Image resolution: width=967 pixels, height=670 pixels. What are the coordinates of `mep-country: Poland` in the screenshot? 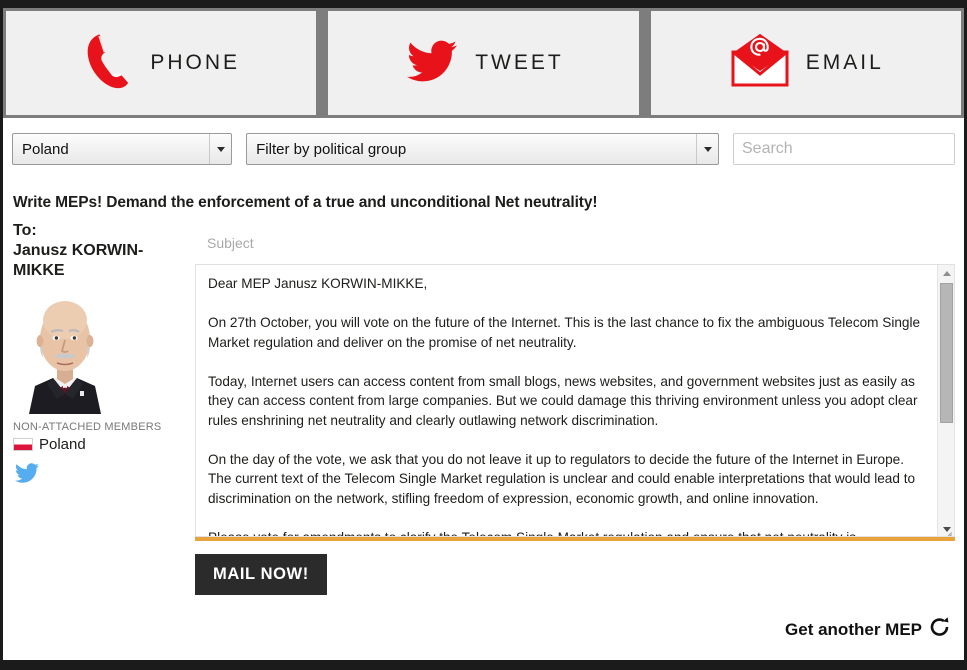 It's located at (100, 444).